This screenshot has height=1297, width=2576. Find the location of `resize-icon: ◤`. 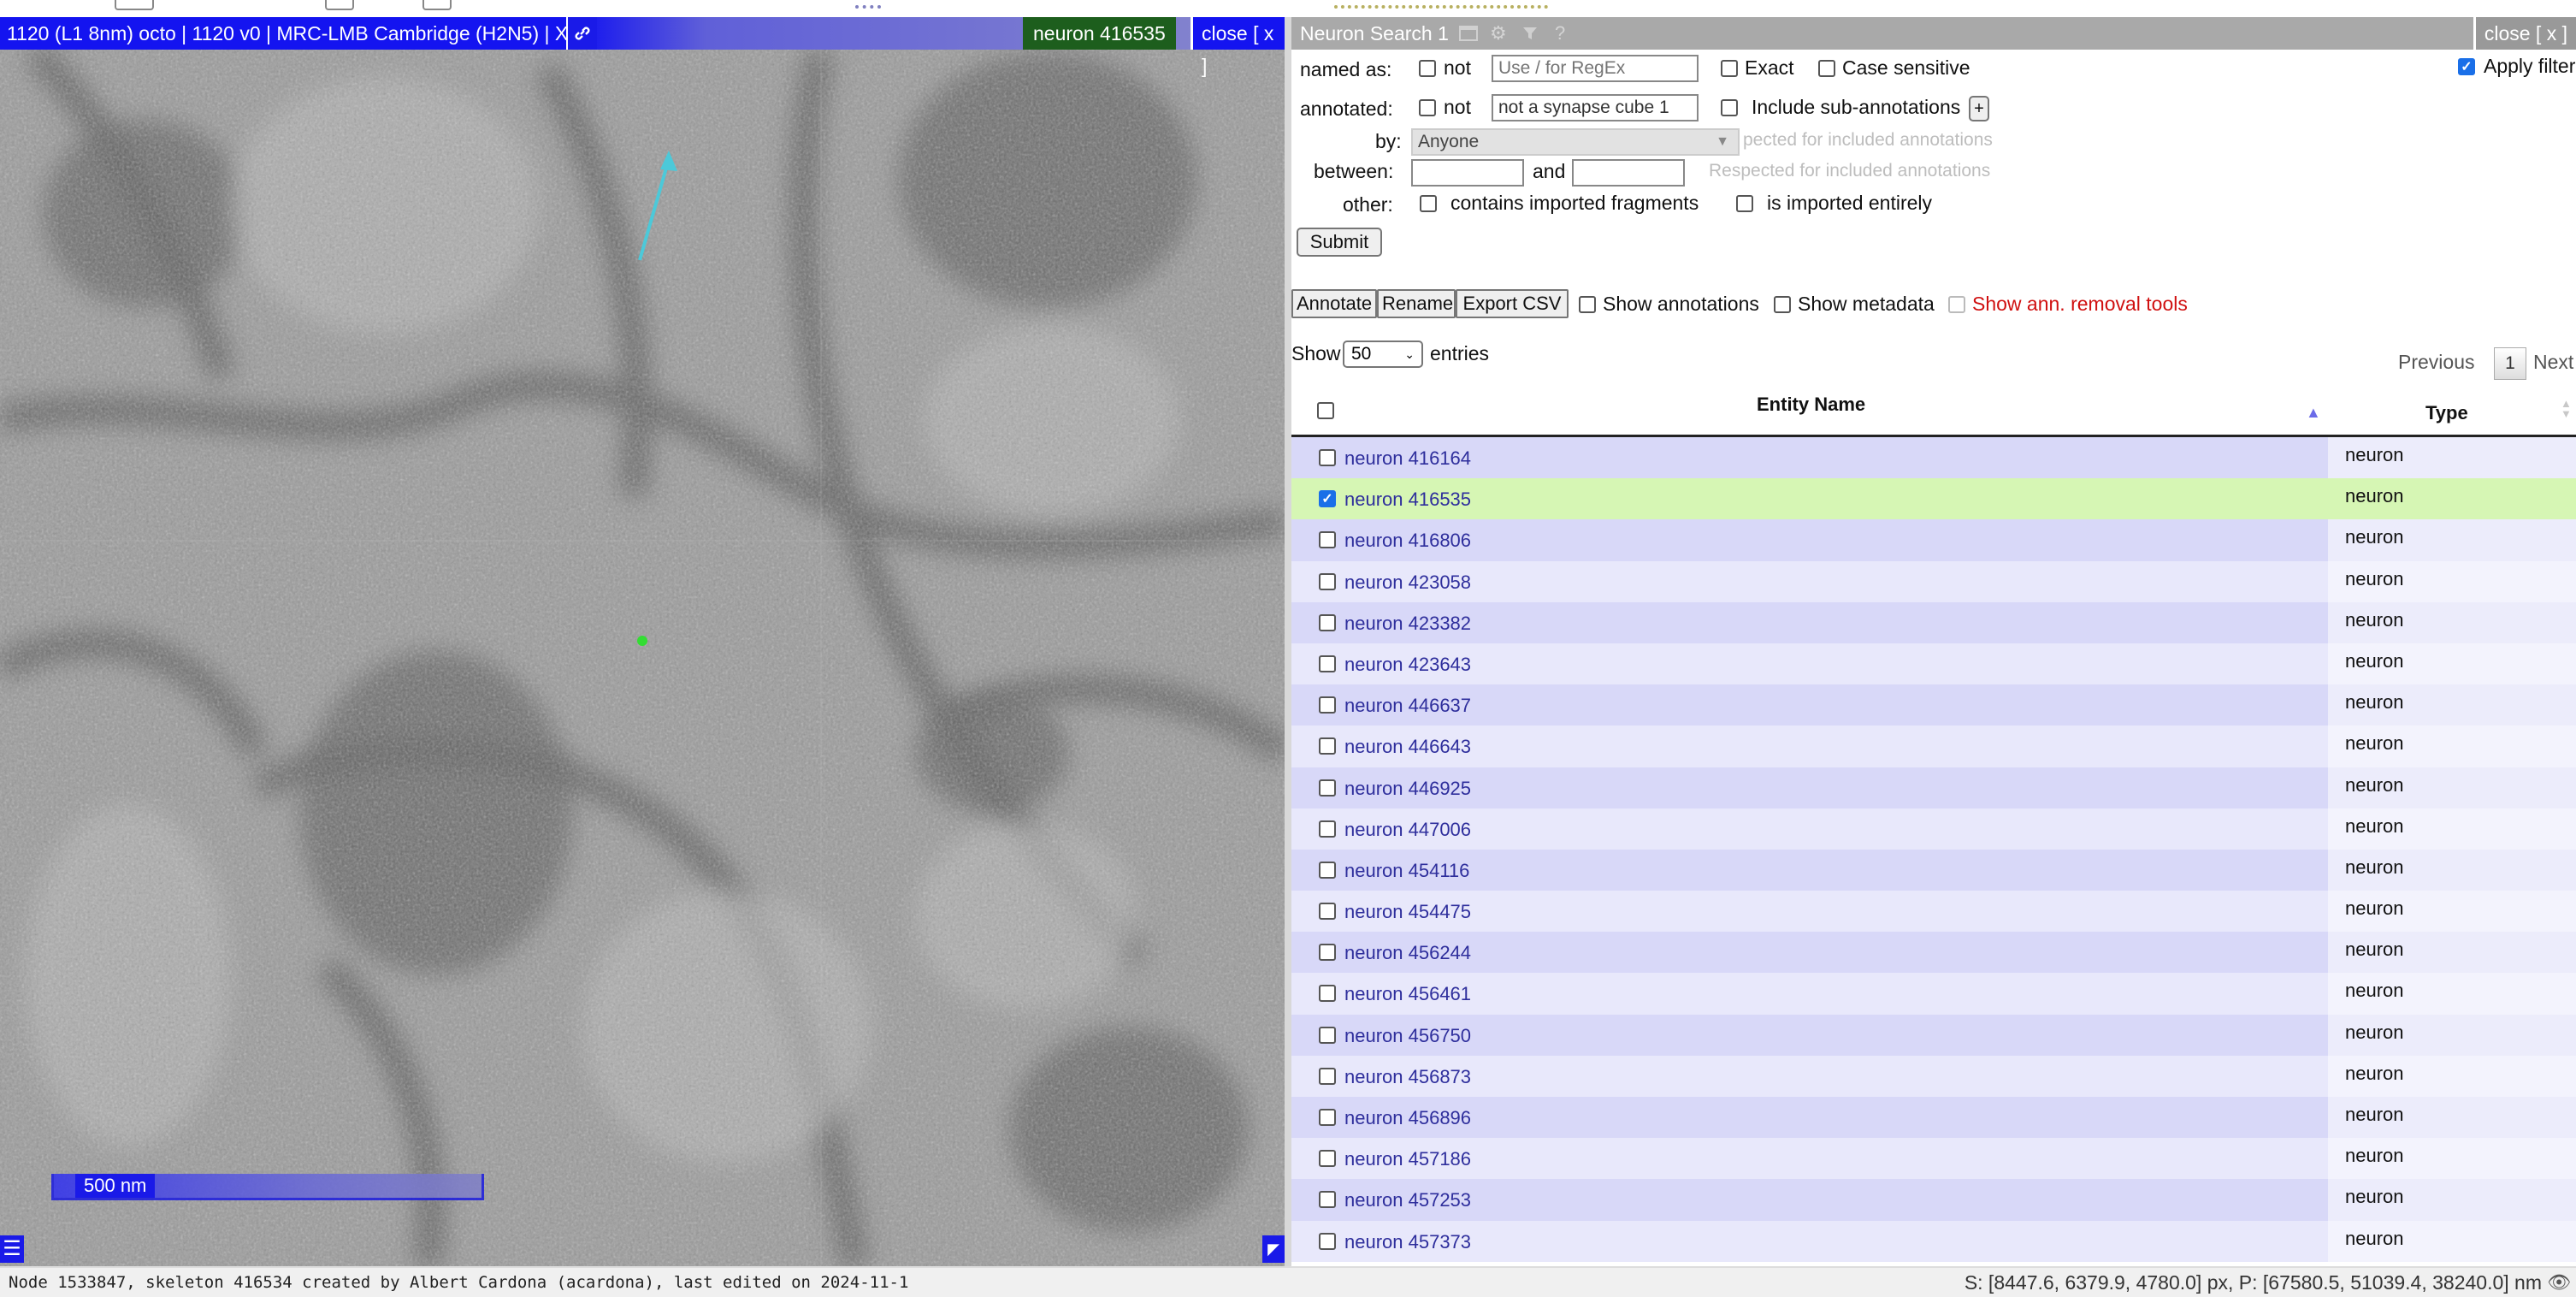

resize-icon: ◤ is located at coordinates (1273, 1249).